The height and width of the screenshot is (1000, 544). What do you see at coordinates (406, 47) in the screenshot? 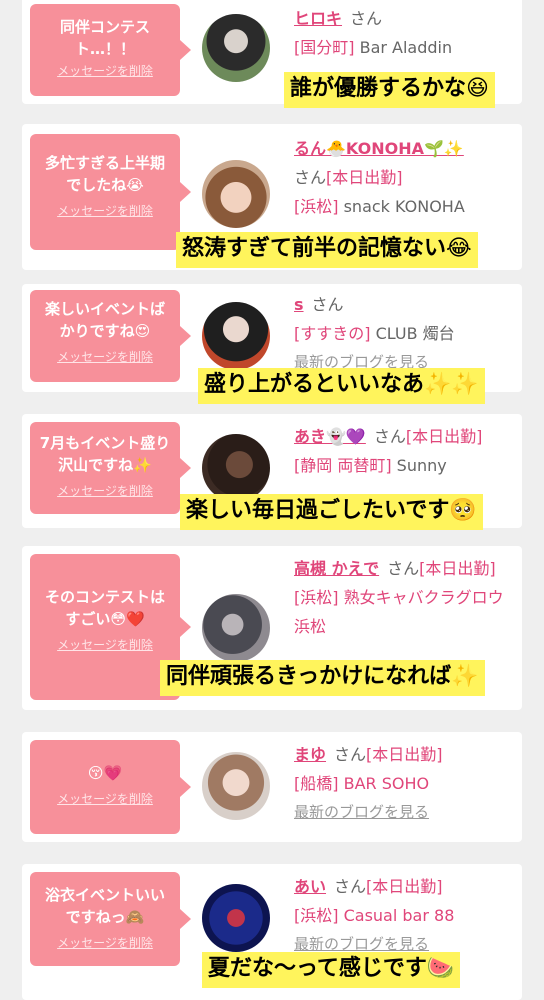
I see `shop-name: Bar Aladdin` at bounding box center [406, 47].